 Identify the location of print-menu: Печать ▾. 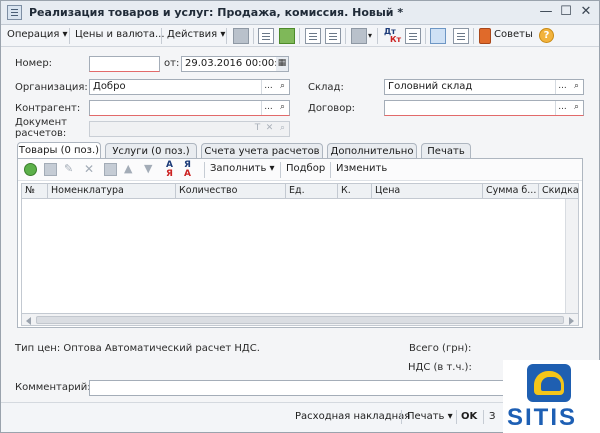
(430, 416).